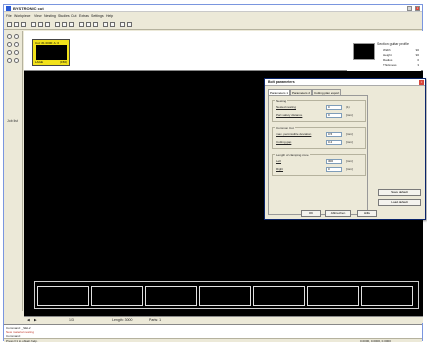 The image size is (427, 347). What do you see at coordinates (281, 101) in the screenshot?
I see `group-title: Nesting` at bounding box center [281, 101].